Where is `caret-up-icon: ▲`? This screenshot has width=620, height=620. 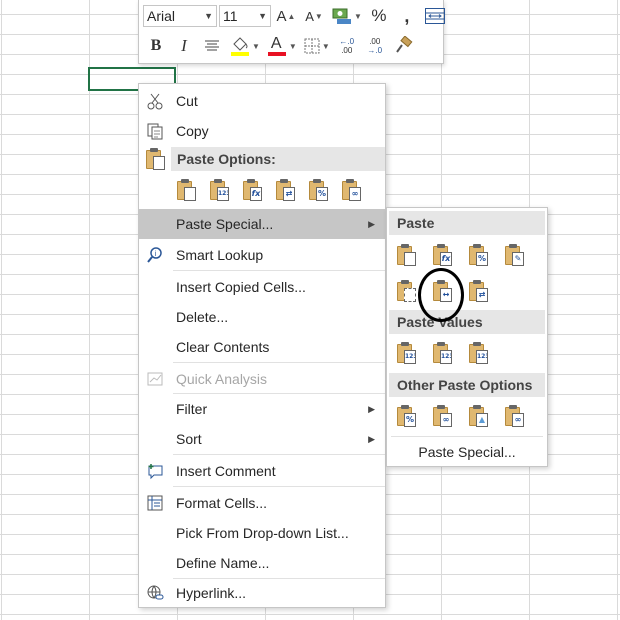 caret-up-icon: ▲ is located at coordinates (291, 16).